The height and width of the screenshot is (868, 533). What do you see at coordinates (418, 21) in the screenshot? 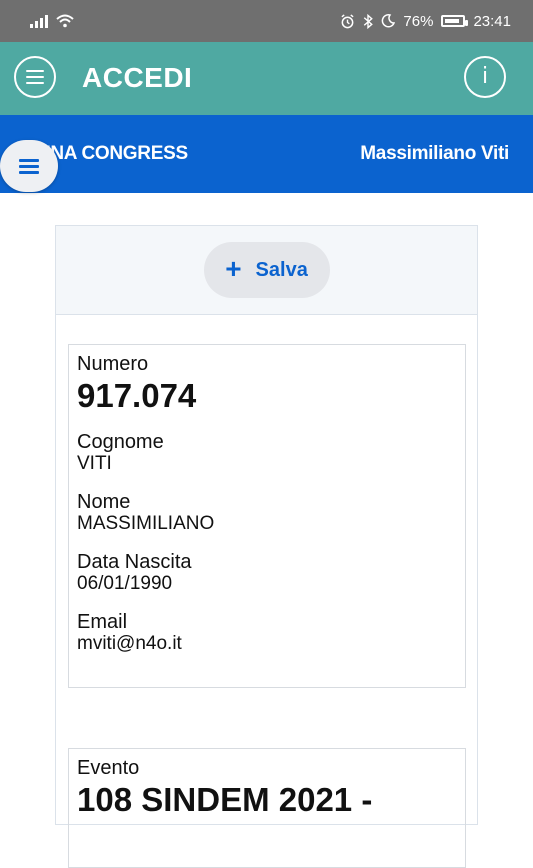
I see `battery-percent: 76%` at bounding box center [418, 21].